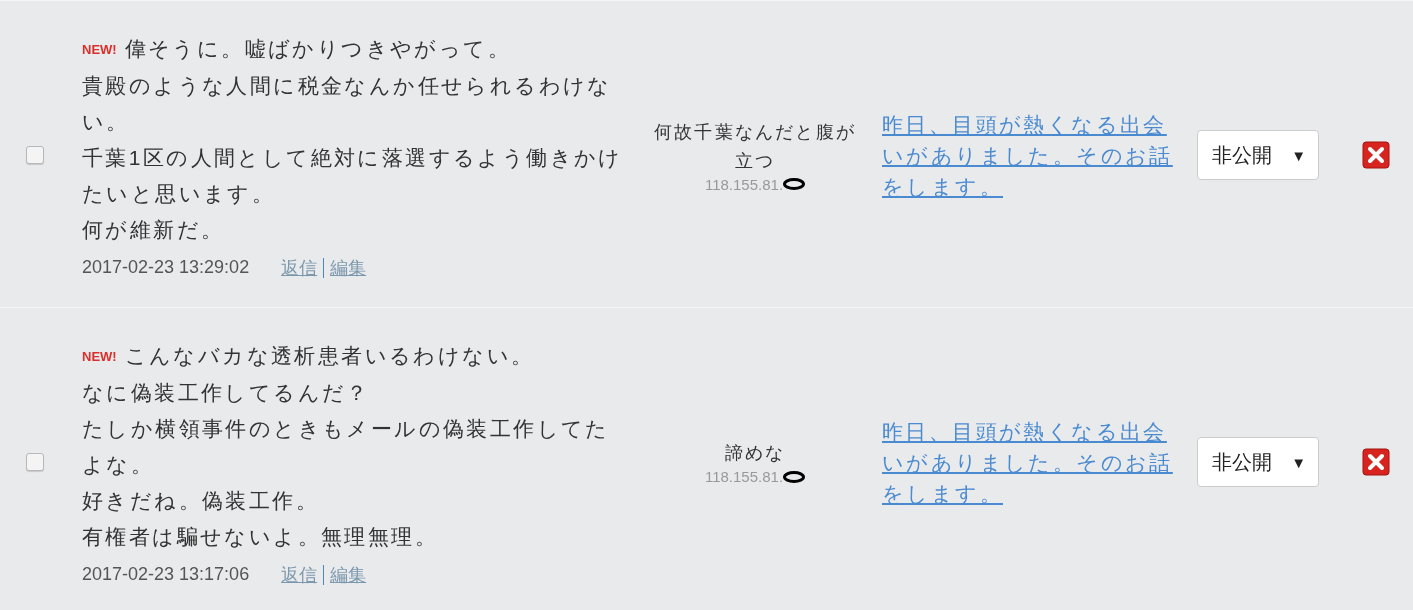 This screenshot has width=1413, height=610. I want to click on comment-text: たしか横領事件のときもメールの偽装工作してたよな。, so click(346, 446).